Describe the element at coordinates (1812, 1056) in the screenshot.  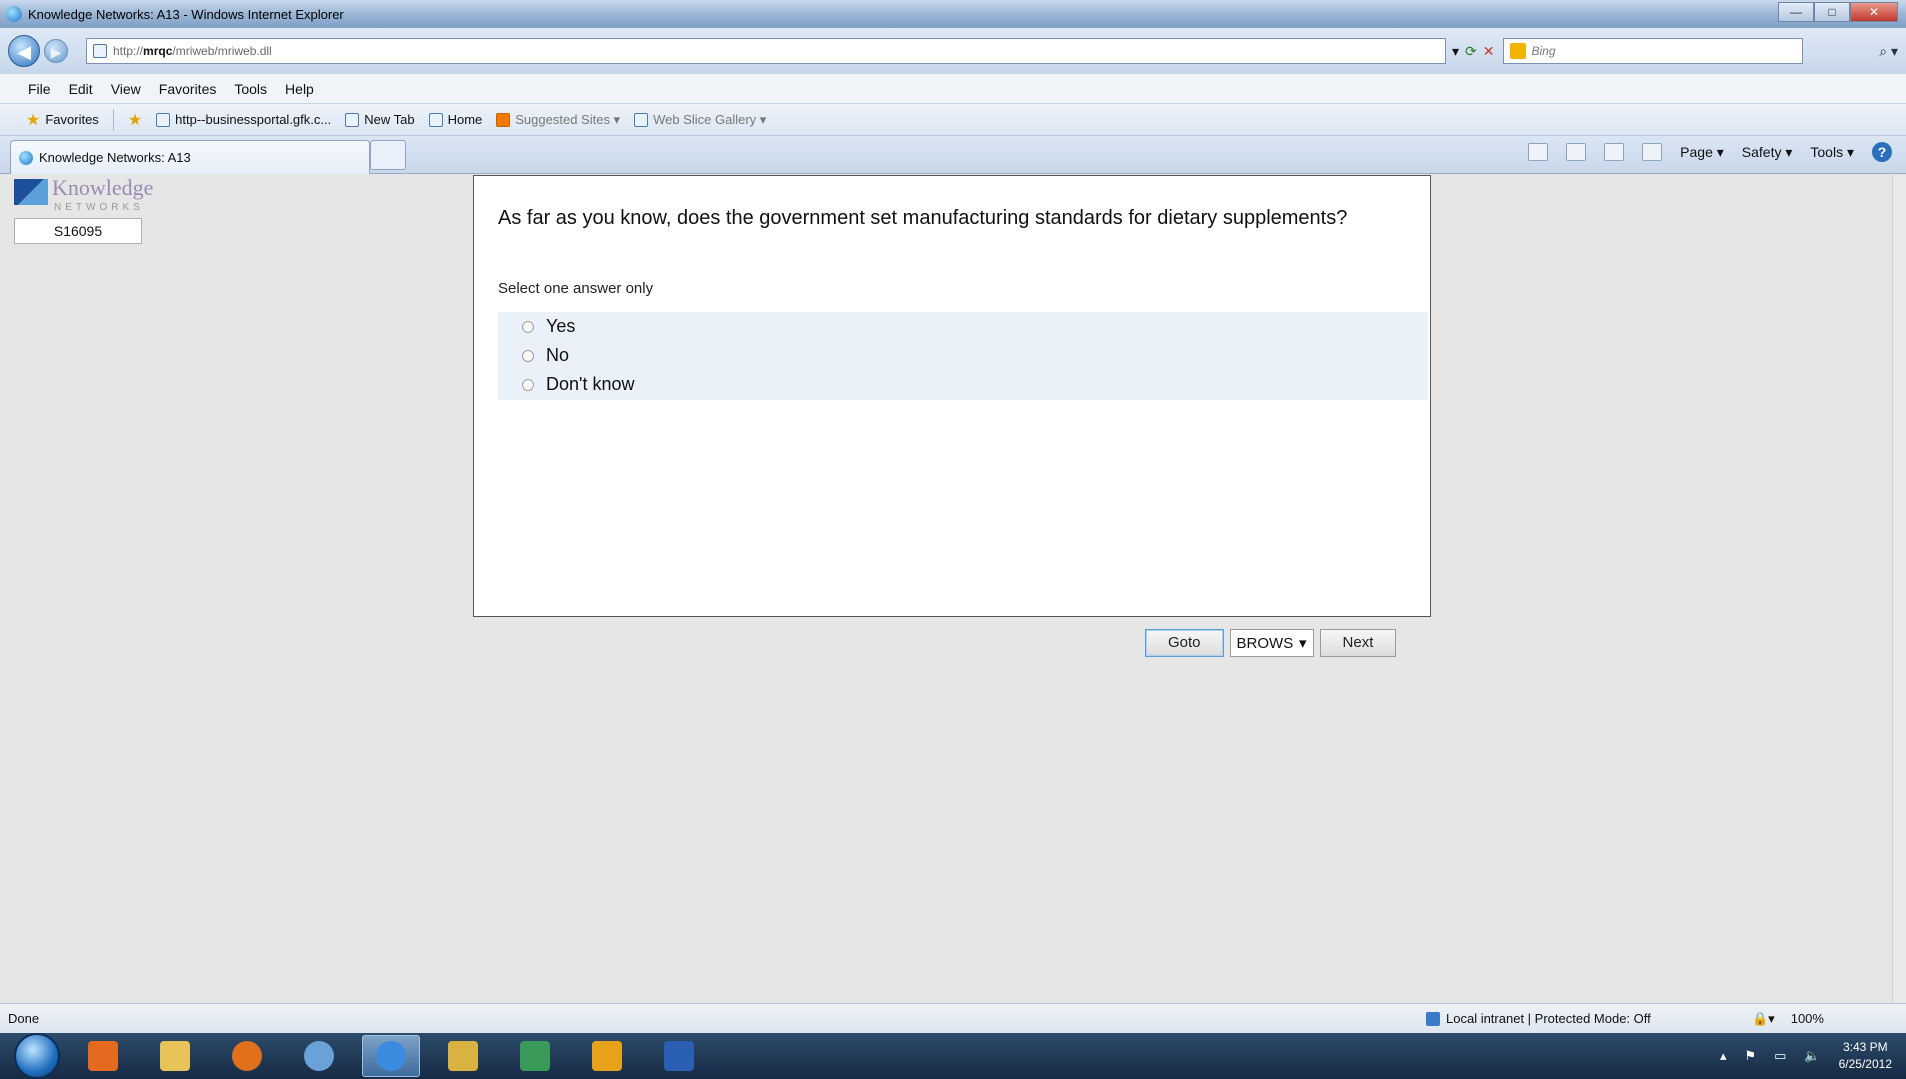
I see `volume-icon: 🔈` at that location.